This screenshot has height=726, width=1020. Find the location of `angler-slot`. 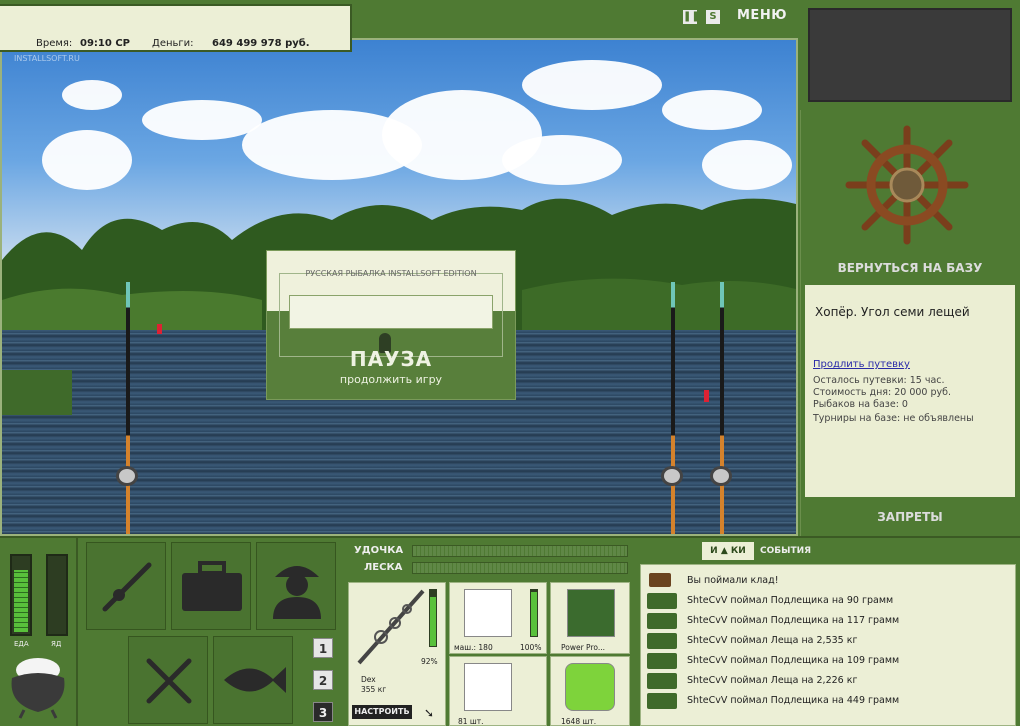

angler-slot is located at coordinates (296, 586).